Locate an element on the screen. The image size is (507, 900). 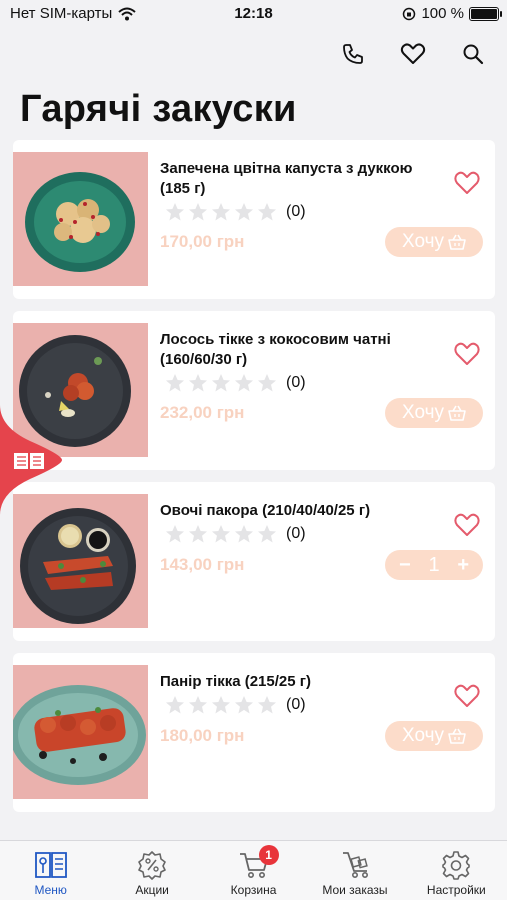
product-name: Панір тікка (215/25 г) is located at coordinates (236, 681).